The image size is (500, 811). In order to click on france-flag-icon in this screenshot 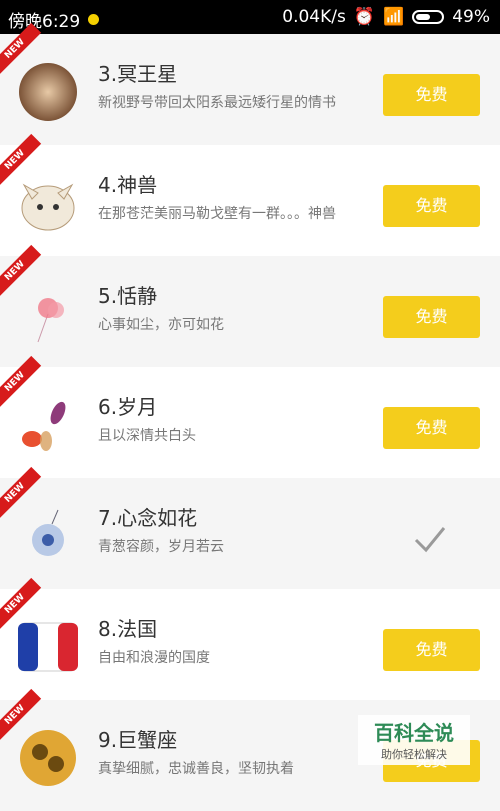, I will do `click(48, 647)`.